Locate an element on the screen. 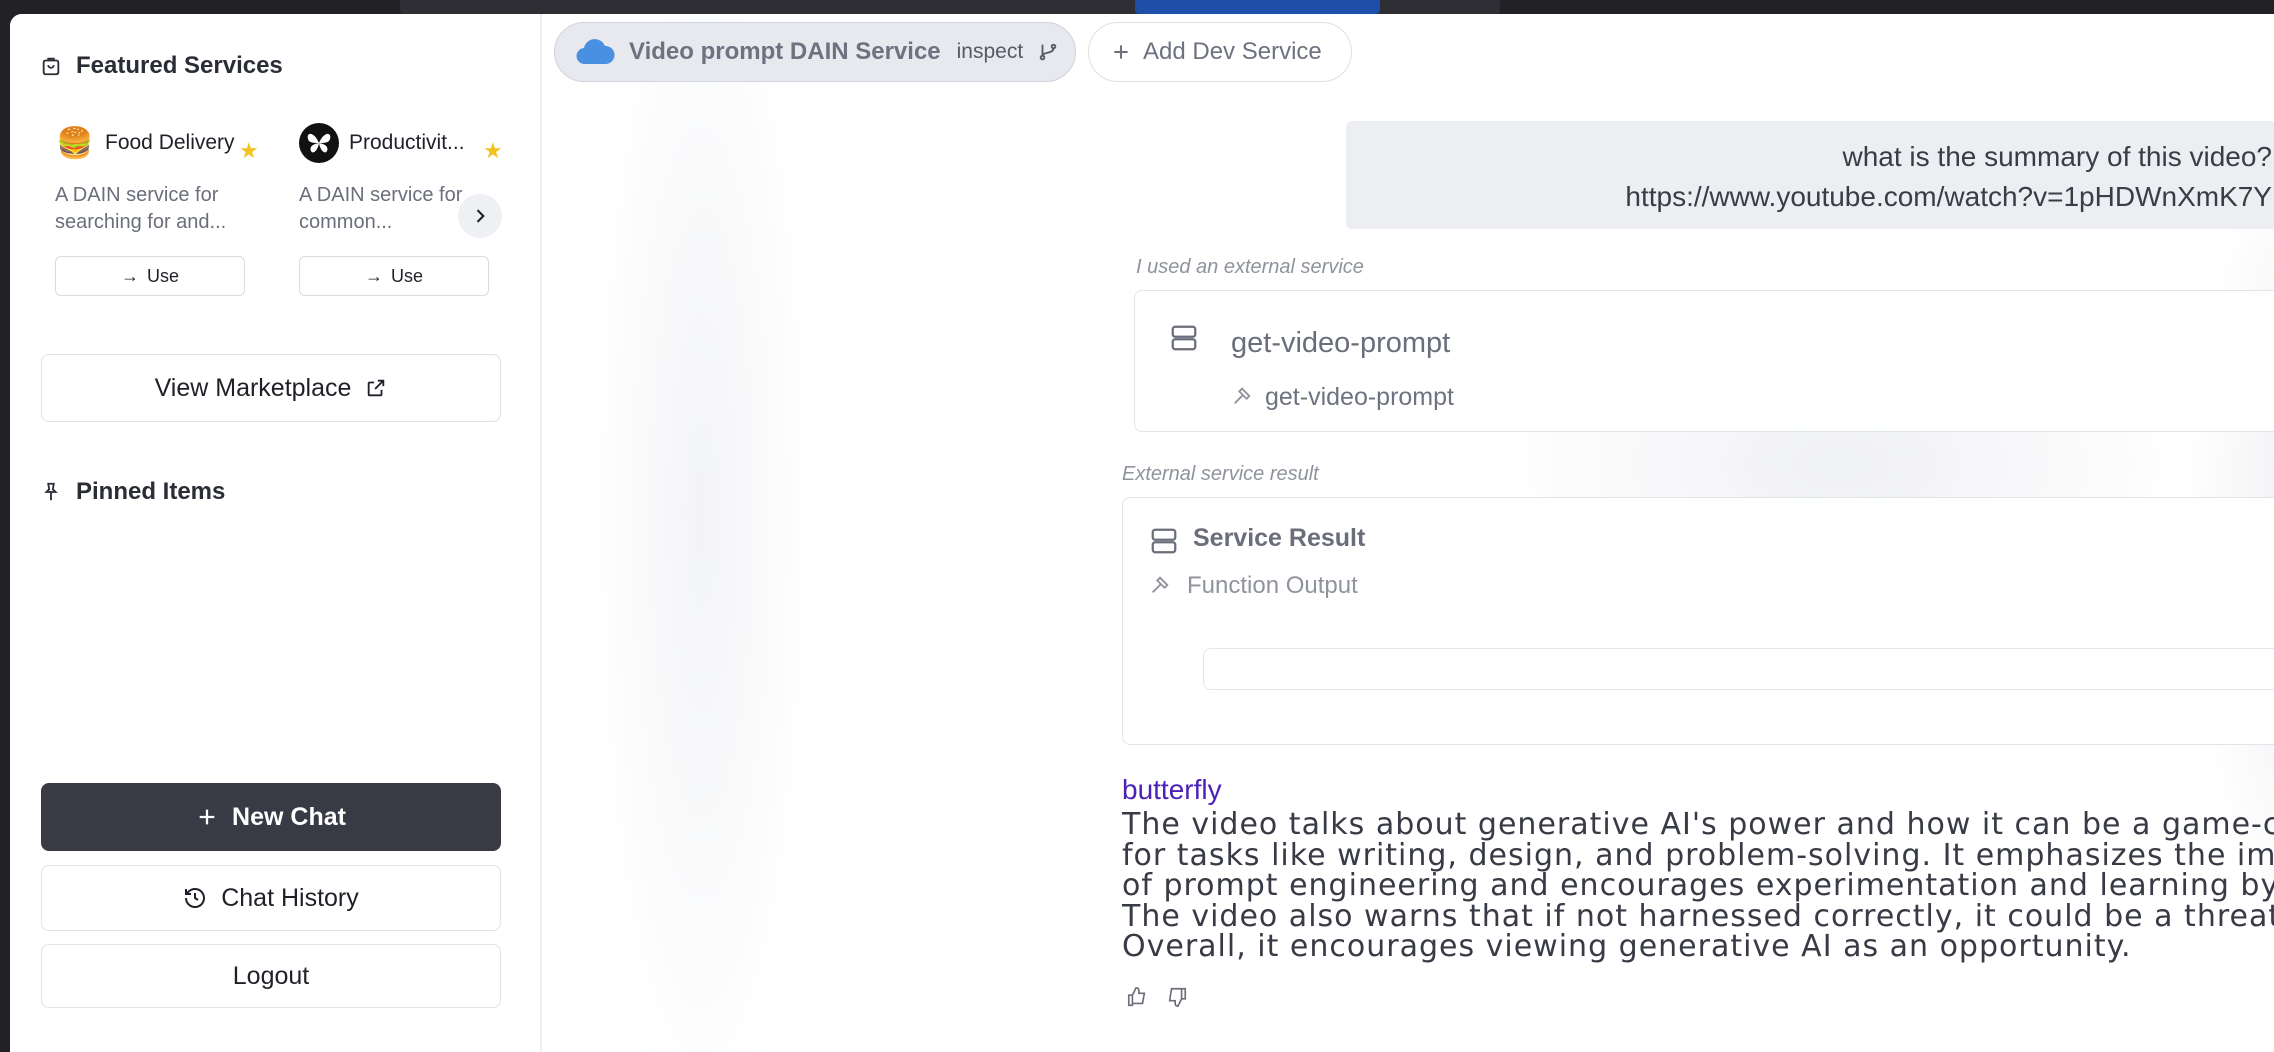 The height and width of the screenshot is (1052, 2274). pinned-items-header: Pinned Items is located at coordinates (132, 492).